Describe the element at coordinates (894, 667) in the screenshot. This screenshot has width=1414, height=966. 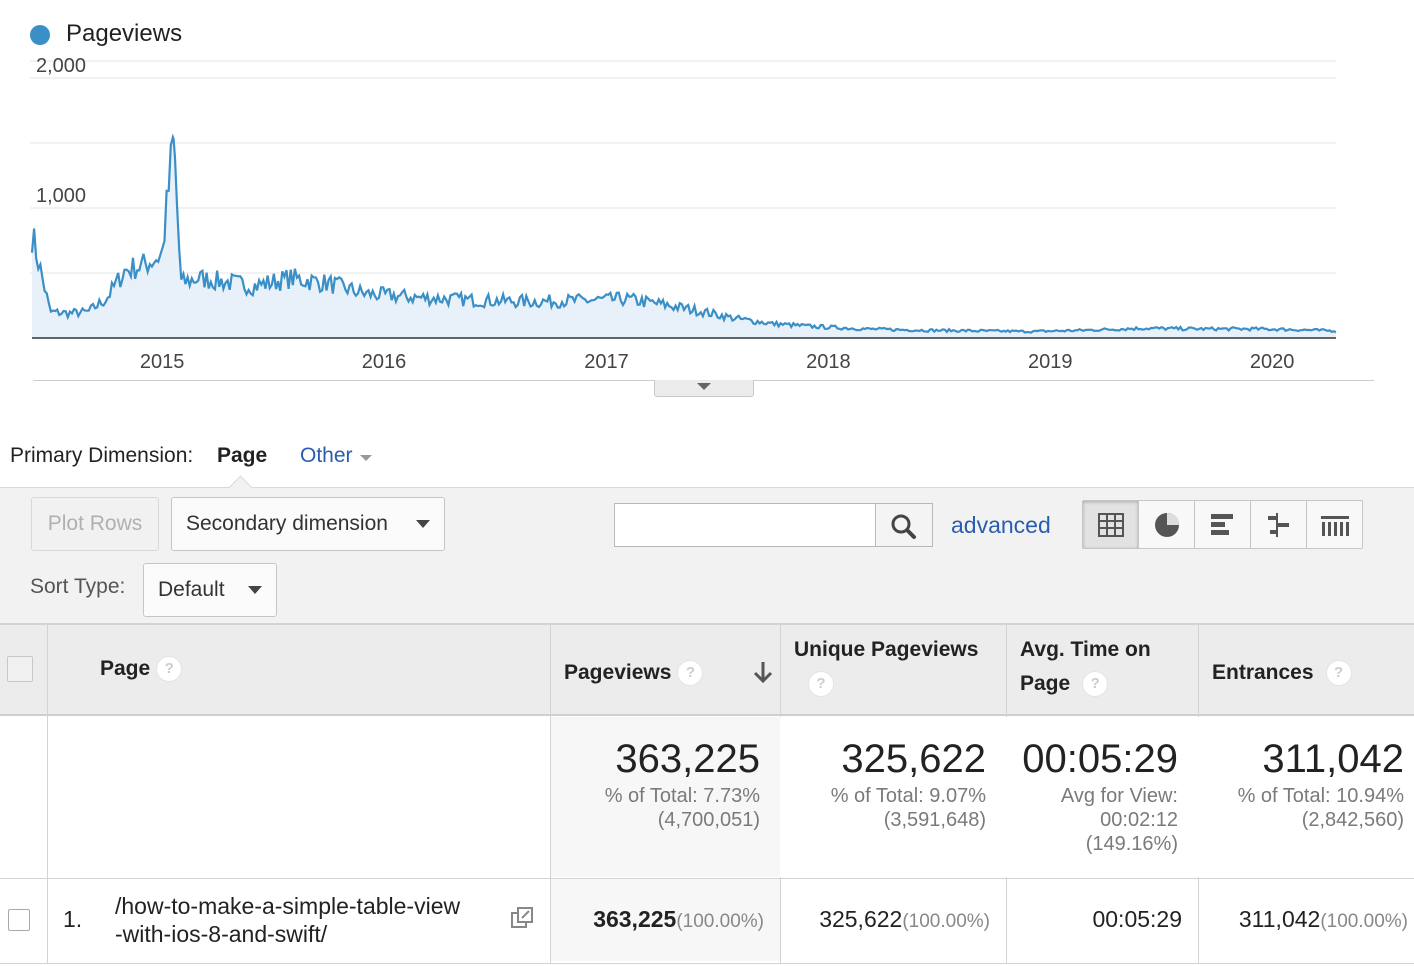
I see `column-header-unique-pageviews: Unique Pageviews?` at that location.